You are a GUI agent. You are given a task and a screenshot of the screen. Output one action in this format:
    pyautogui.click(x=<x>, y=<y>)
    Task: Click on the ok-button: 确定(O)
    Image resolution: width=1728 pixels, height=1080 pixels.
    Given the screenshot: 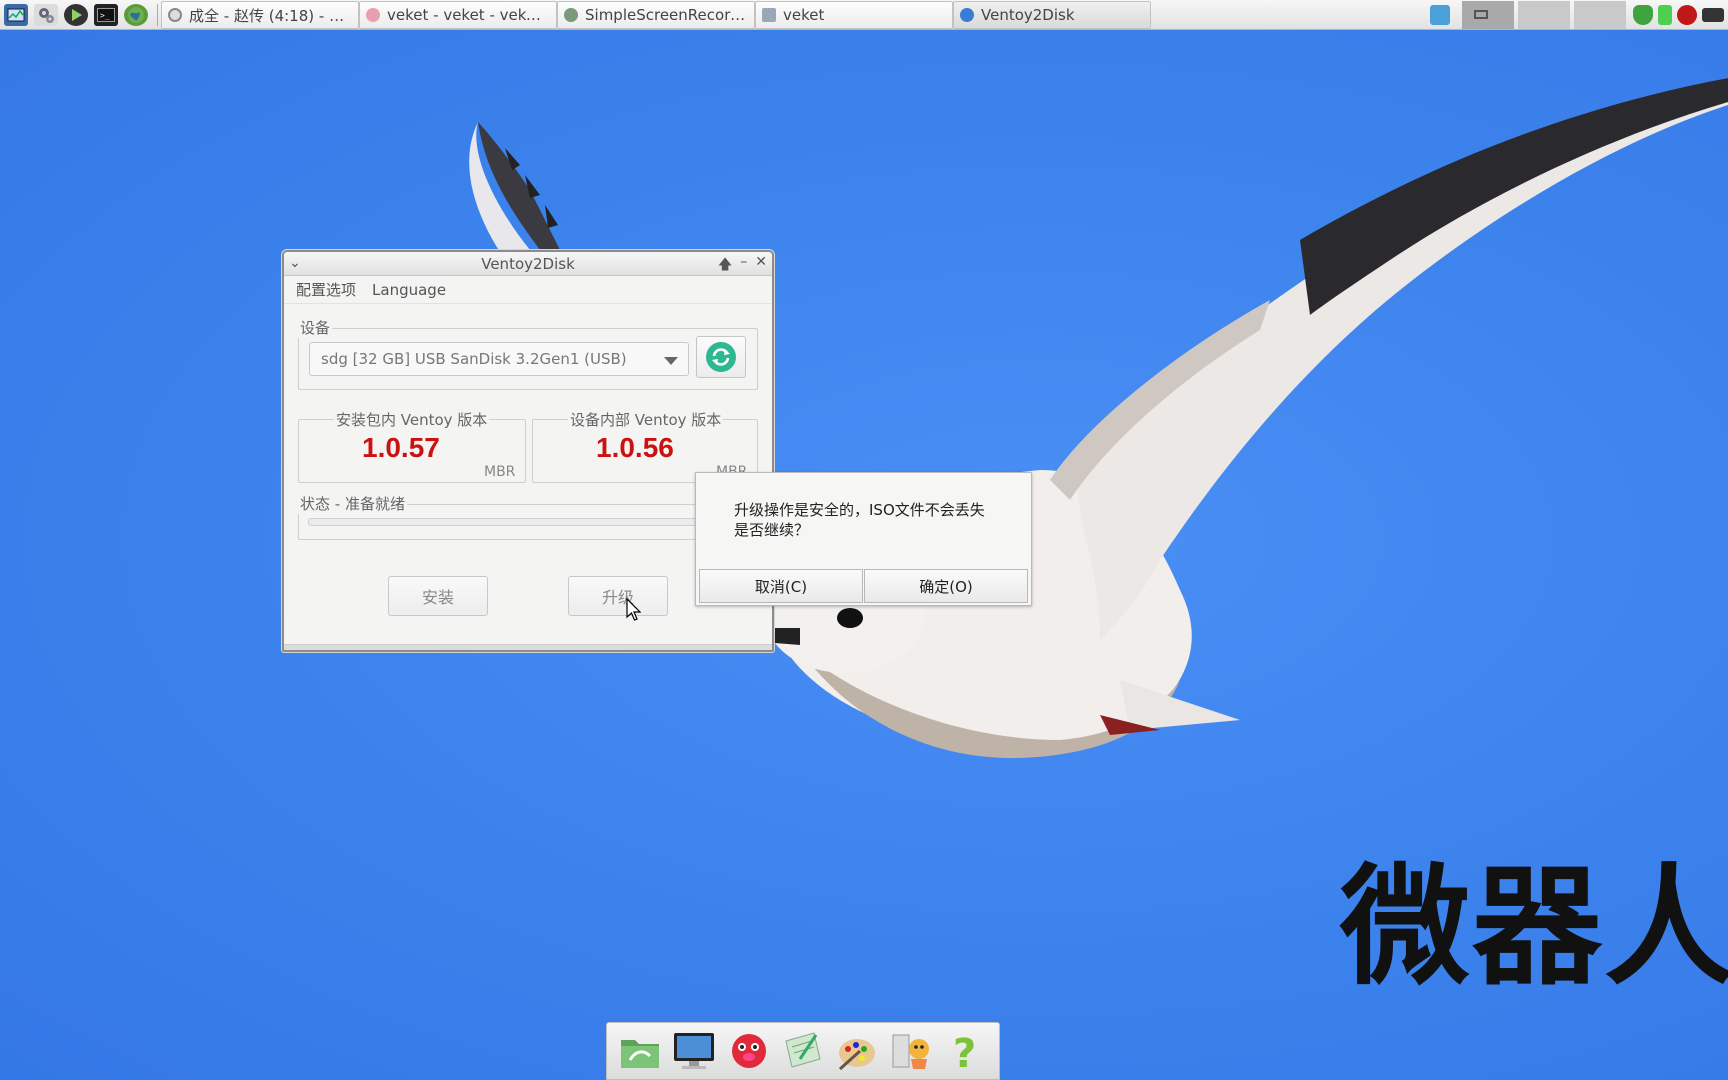 What is the action you would take?
    pyautogui.click(x=946, y=586)
    